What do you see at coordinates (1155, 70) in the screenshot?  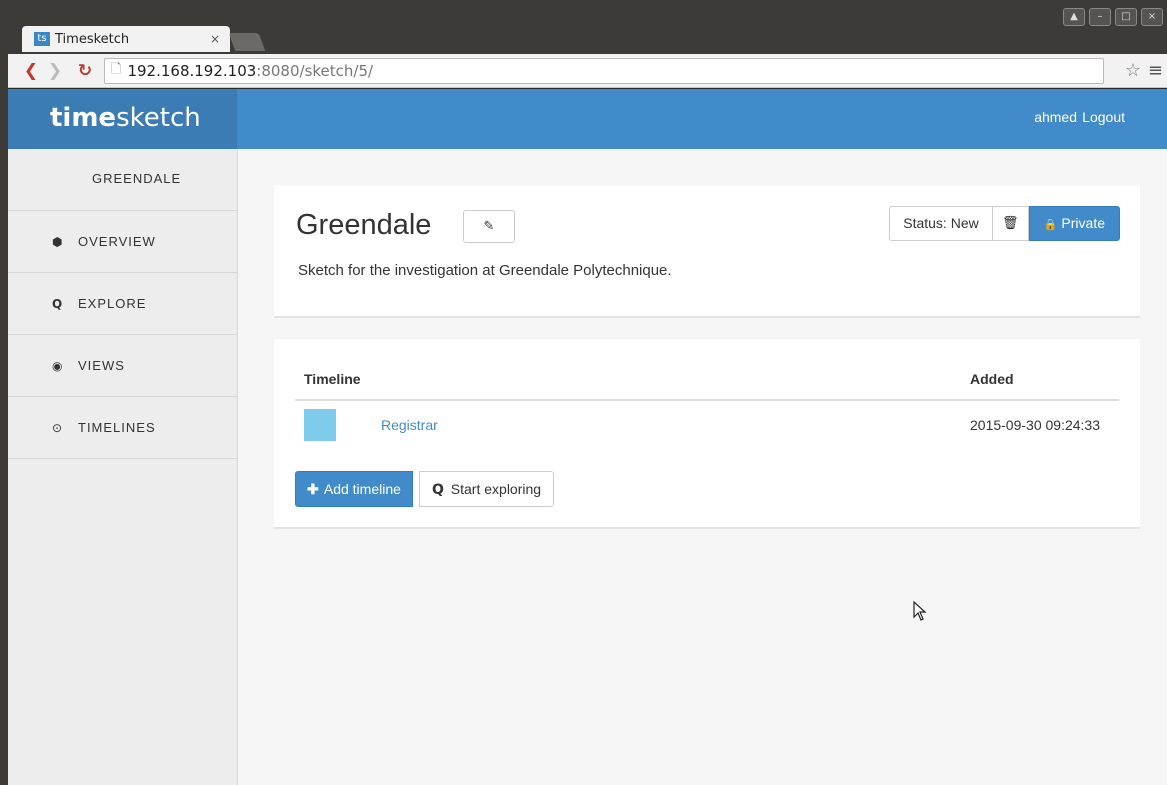 I see `menu-icon: ≡` at bounding box center [1155, 70].